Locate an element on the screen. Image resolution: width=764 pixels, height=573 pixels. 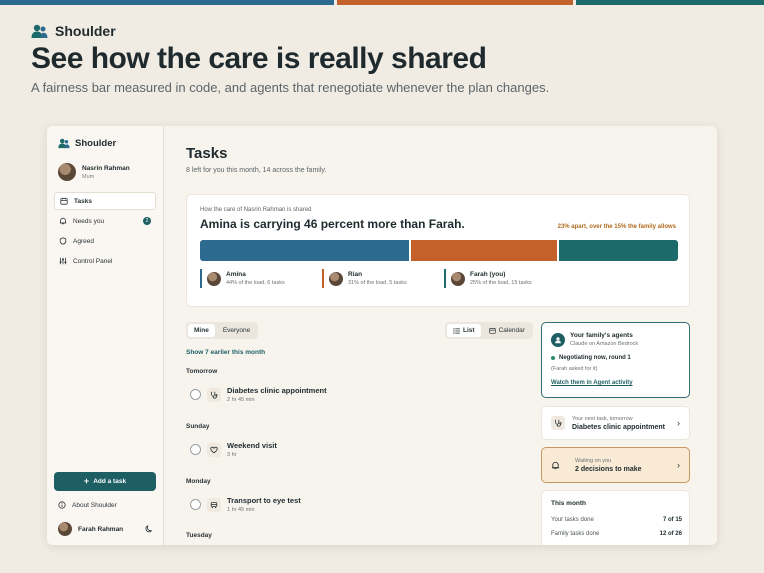
task-item: Weekend visit 3 hr is located at coordinates (233, 449).